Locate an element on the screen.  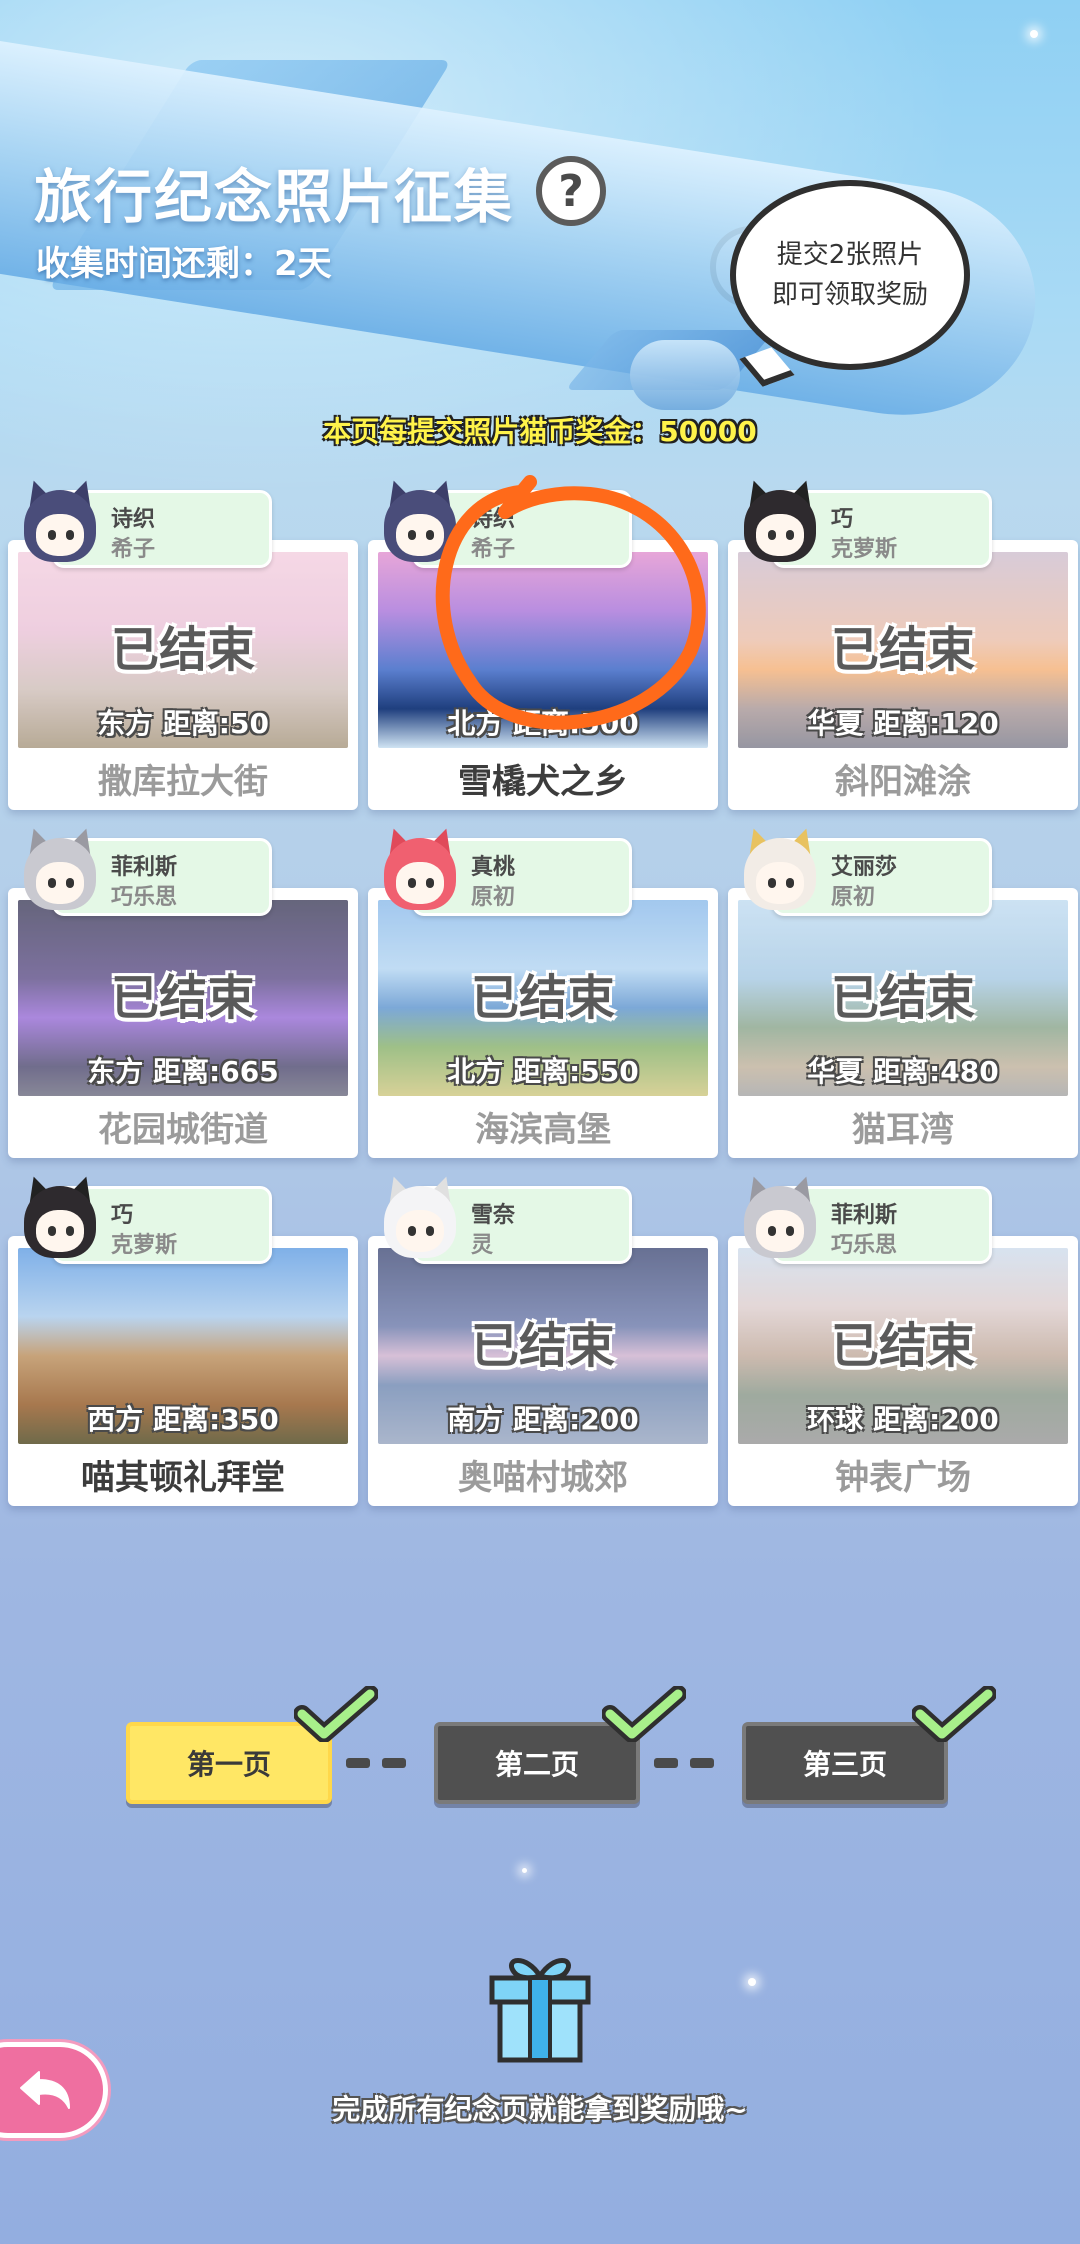
reward-hint: 完成所有纪念页就能拿到奖励哦~ is located at coordinates (540, 2109).